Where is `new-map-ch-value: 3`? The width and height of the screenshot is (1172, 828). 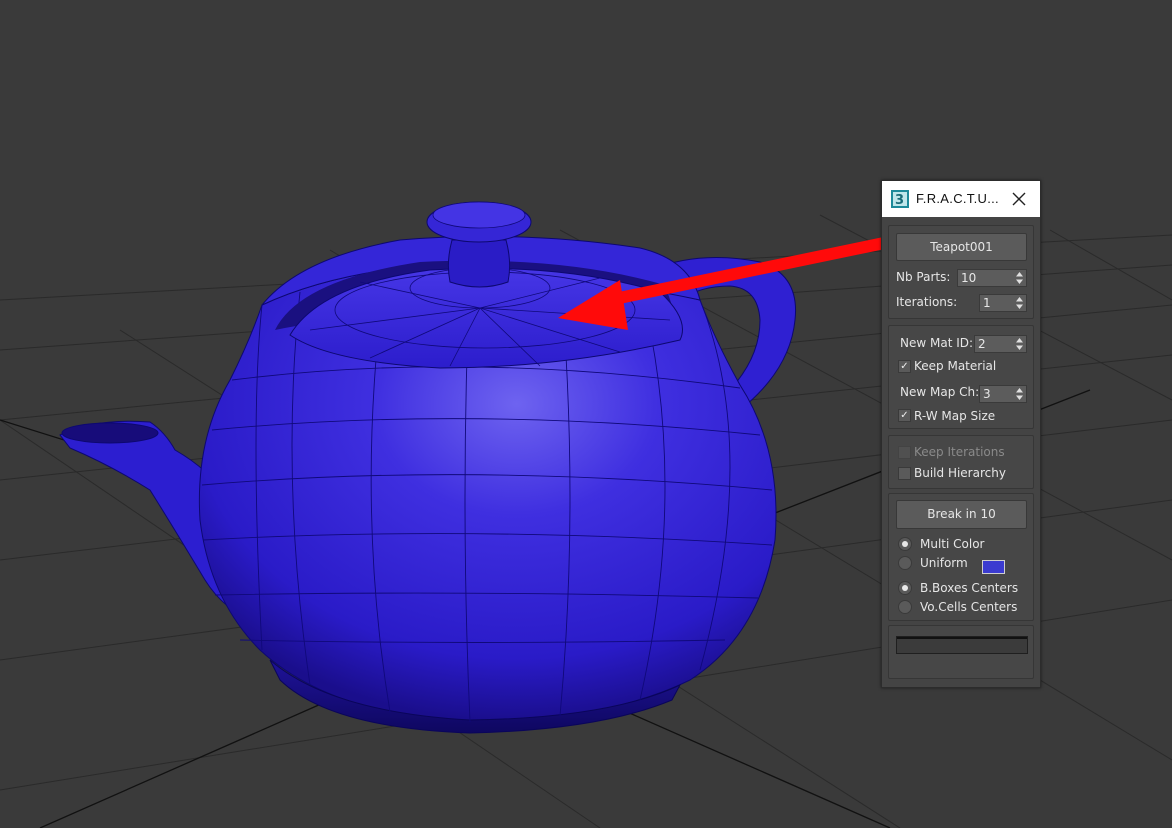
new-map-ch-value: 3 is located at coordinates (987, 394).